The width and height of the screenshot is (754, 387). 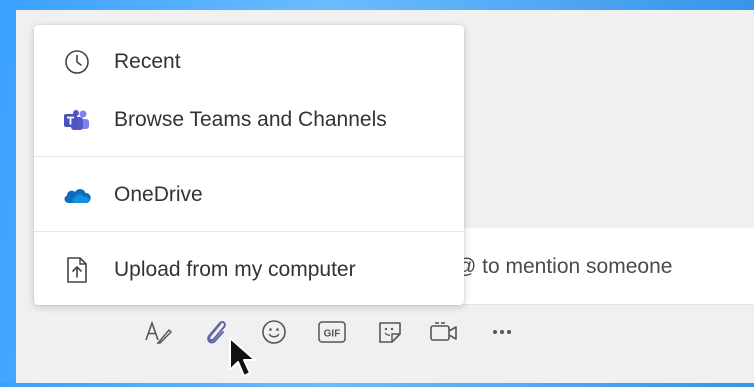 I want to click on sticker-icon, so click(x=390, y=332).